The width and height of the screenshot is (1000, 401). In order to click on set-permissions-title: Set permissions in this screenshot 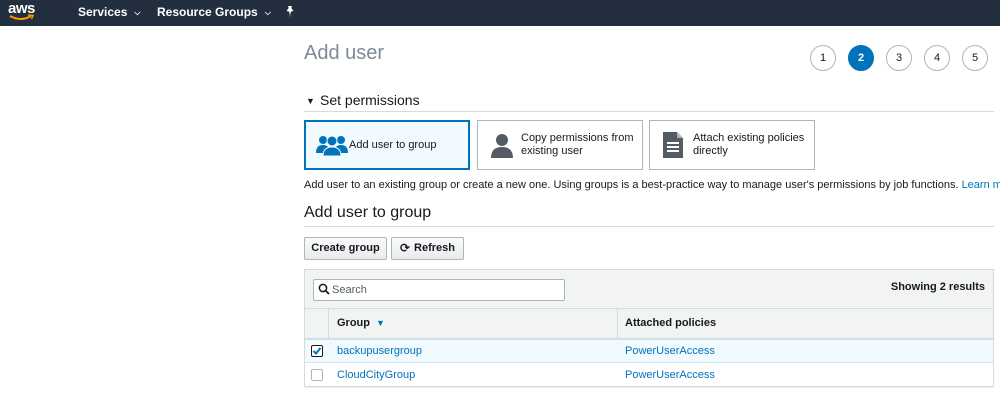, I will do `click(370, 100)`.